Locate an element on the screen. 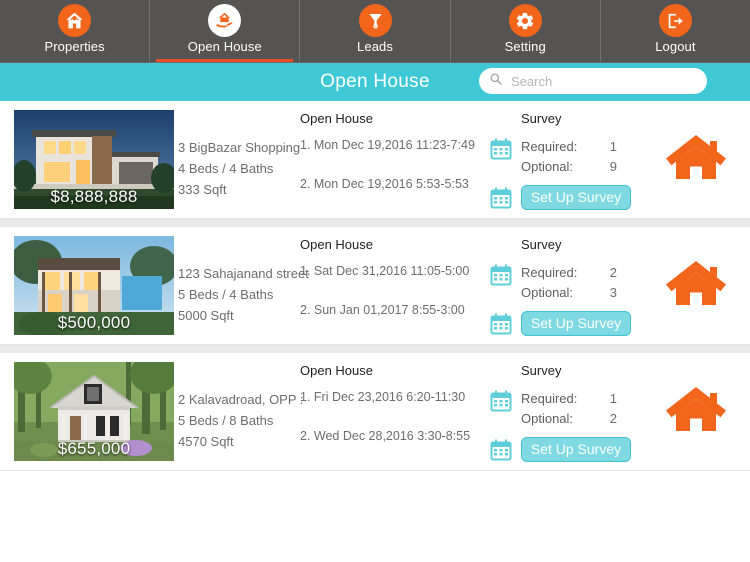 The width and height of the screenshot is (750, 562). open-house-date-2: 2. Wed Dec 28,2016 3:30-8:55 is located at coordinates (385, 436).